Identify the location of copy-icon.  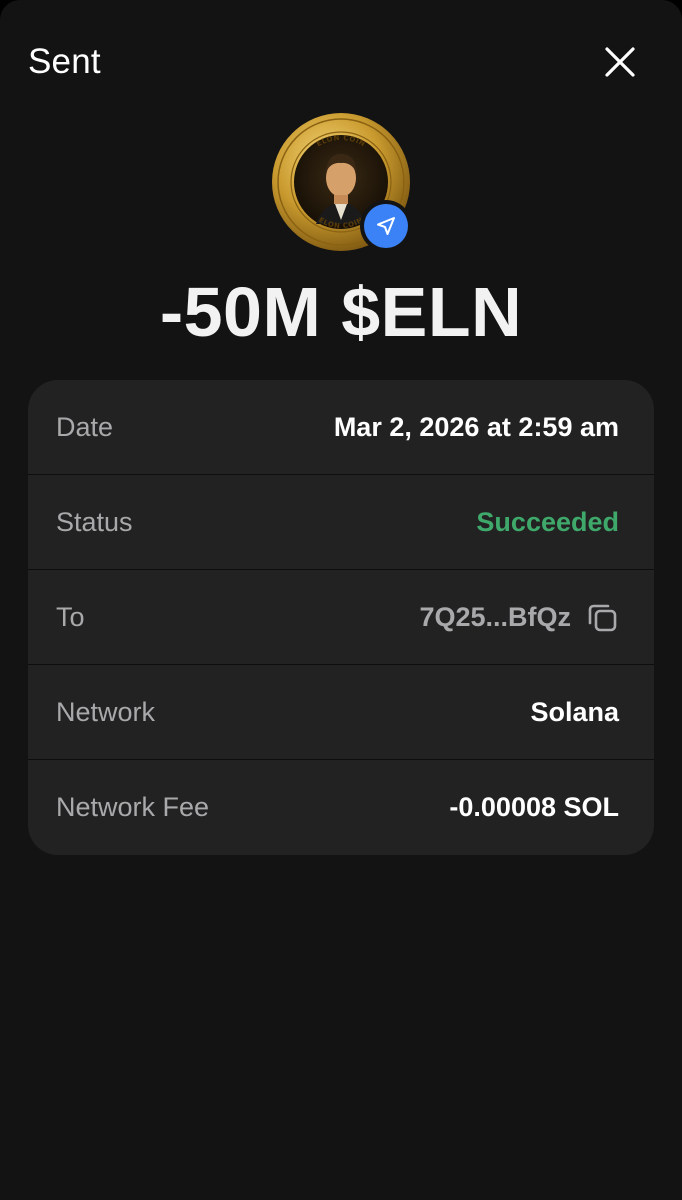
(602, 617).